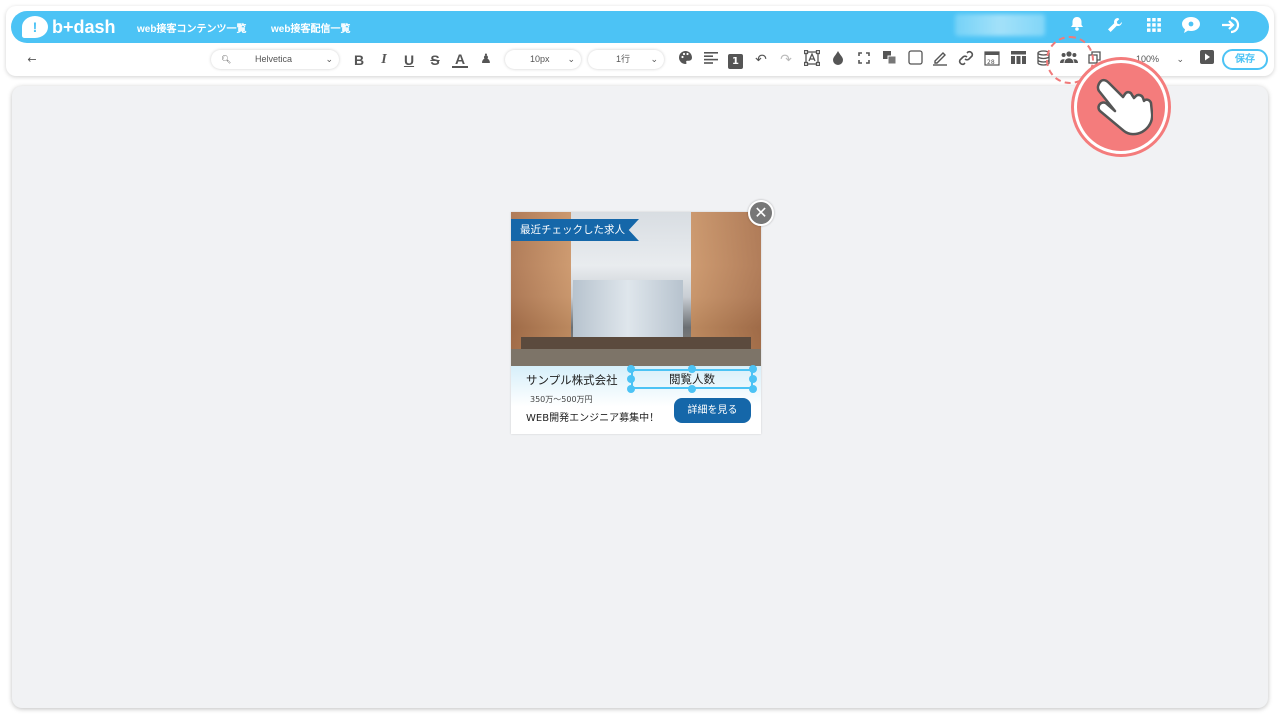  I want to click on font-family-value: Helvetica, so click(274, 59).